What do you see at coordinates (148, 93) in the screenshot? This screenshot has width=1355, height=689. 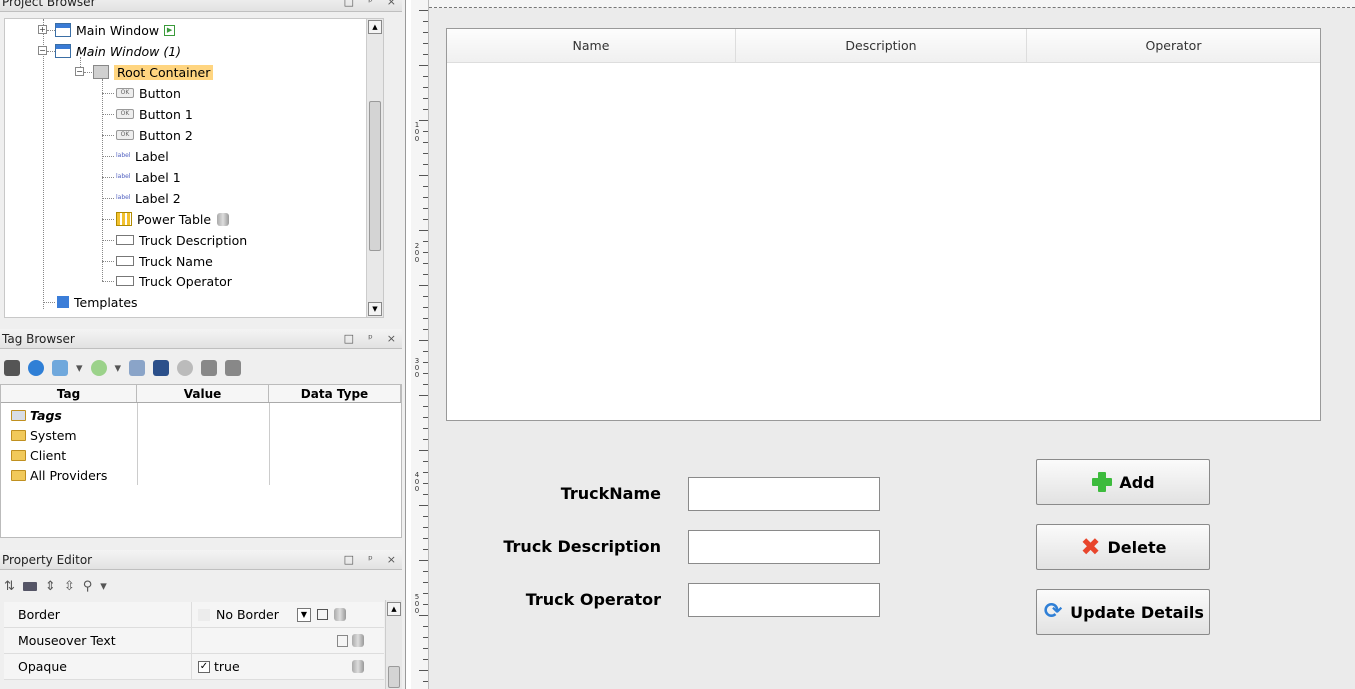 I see `tree-item-button: OK Button` at bounding box center [148, 93].